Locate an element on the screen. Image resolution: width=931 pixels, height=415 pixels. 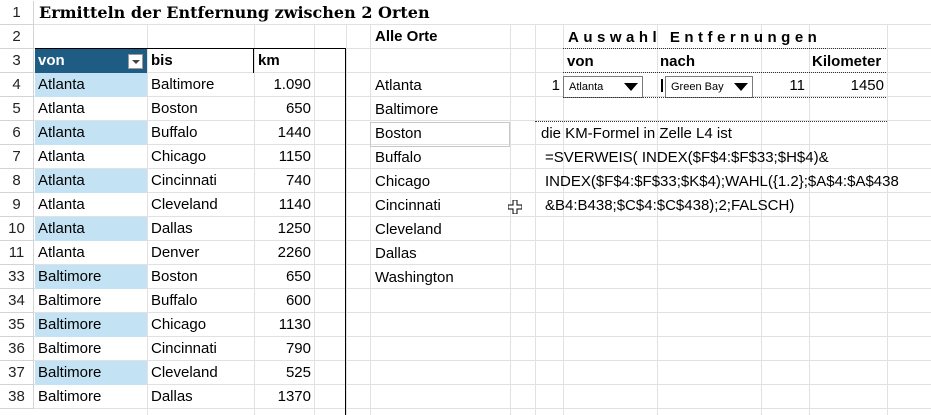
row-header: 3 is located at coordinates (17, 61).